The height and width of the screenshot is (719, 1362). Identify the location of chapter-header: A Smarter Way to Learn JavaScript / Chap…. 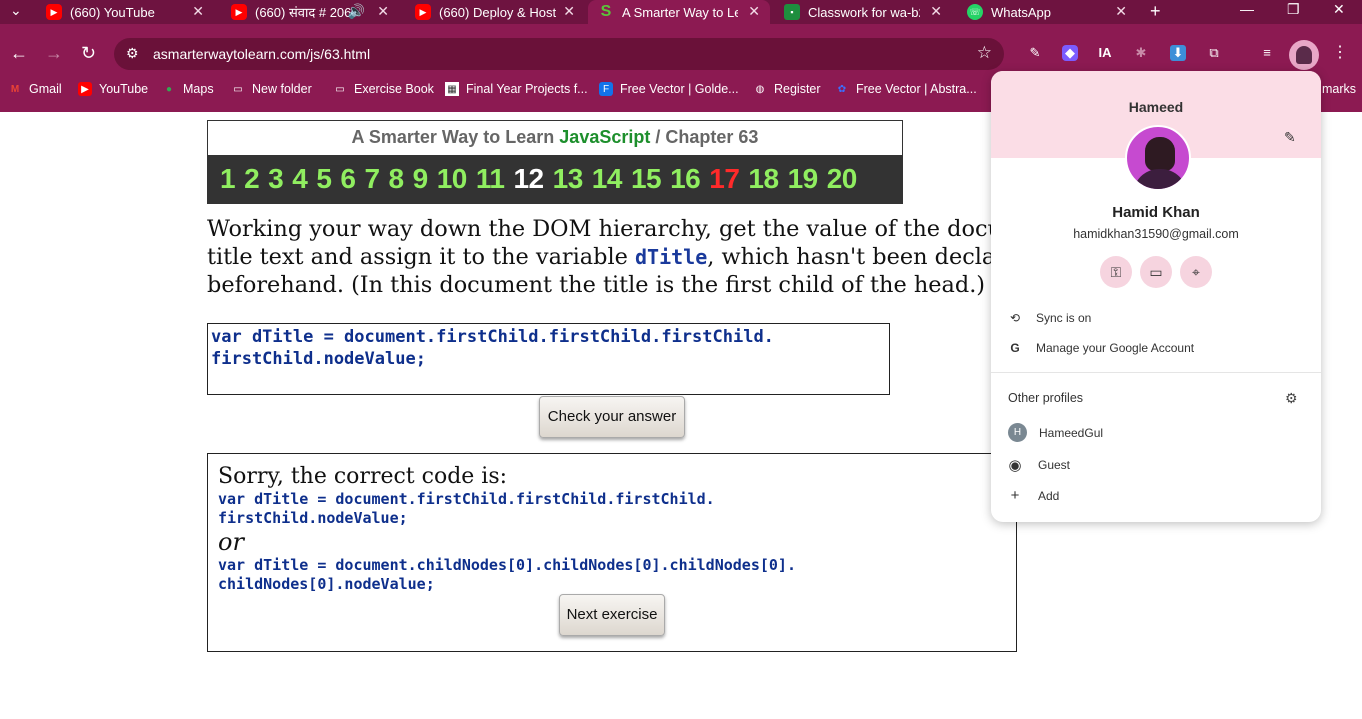
(555, 162).